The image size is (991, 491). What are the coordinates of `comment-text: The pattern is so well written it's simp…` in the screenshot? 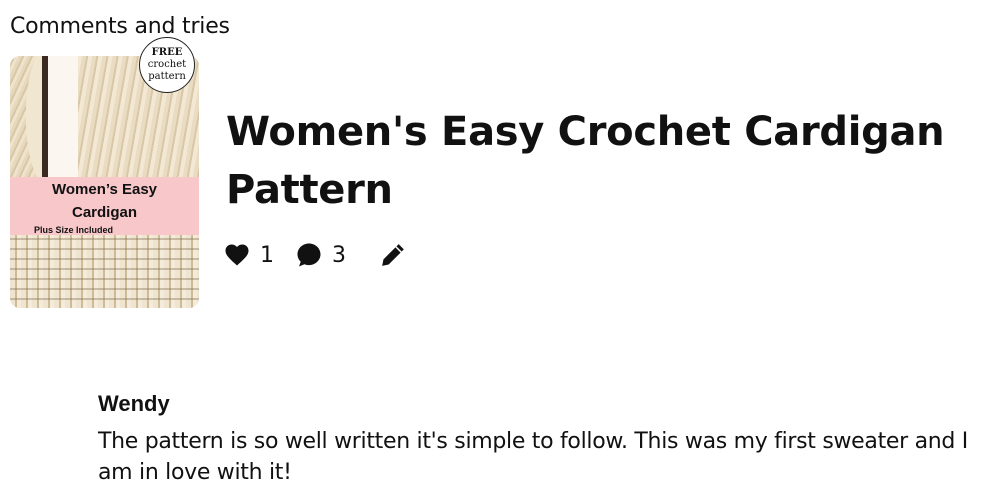 It's located at (533, 457).